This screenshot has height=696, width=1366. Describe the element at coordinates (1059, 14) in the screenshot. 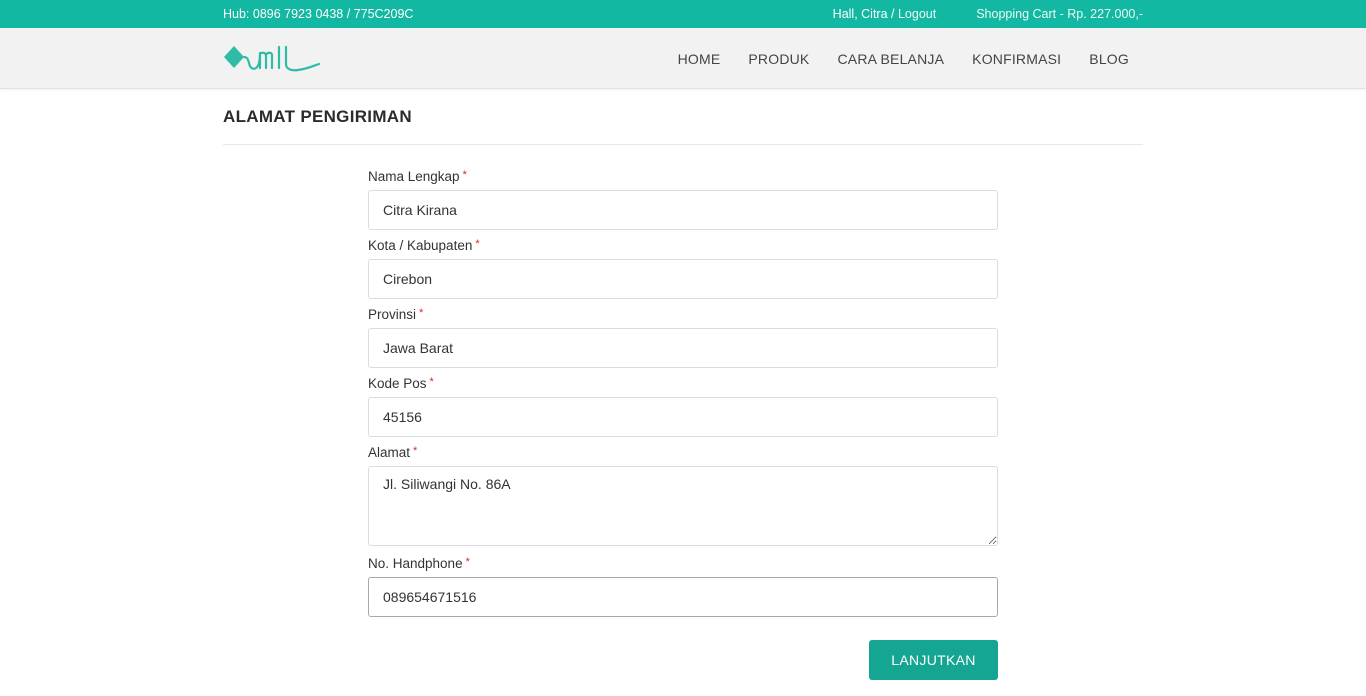

I see `shopping-cart-link: Shopping Cart - Rp. 227.000,-` at that location.